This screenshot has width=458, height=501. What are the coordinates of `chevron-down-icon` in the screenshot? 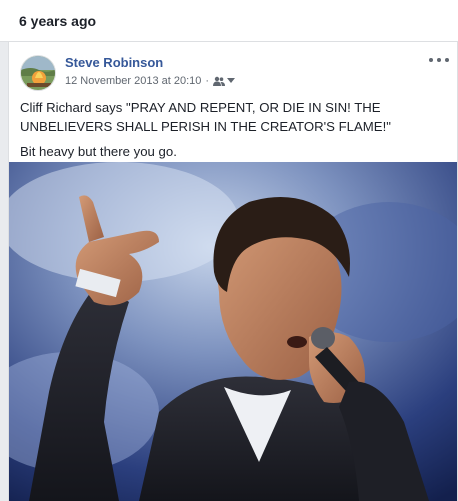 It's located at (231, 81).